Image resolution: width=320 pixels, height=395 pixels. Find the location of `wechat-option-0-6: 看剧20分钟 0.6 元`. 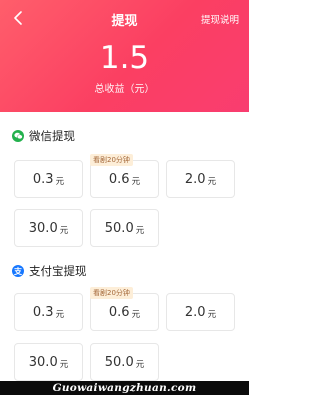

wechat-option-0-6: 看剧20分钟 0.6 元 is located at coordinates (124, 176).